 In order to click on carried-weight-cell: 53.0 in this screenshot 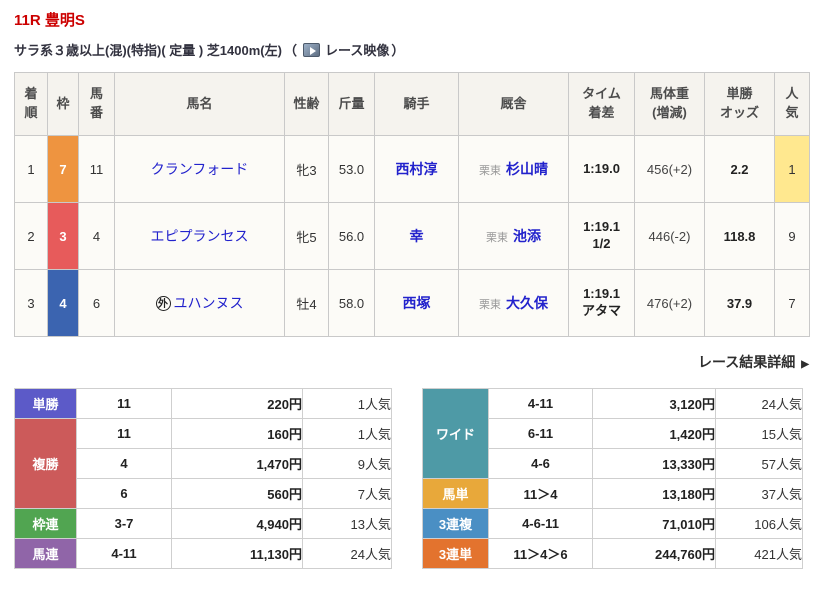, I will do `click(351, 169)`.